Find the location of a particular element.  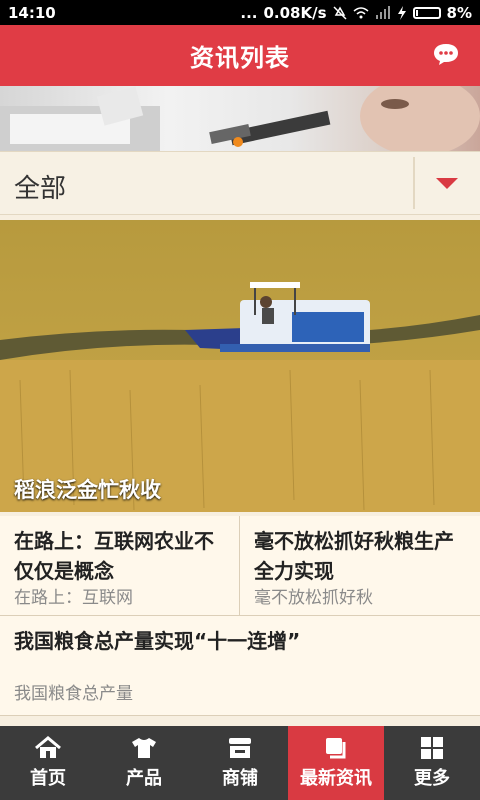

tab-more: 更多 is located at coordinates (432, 763).